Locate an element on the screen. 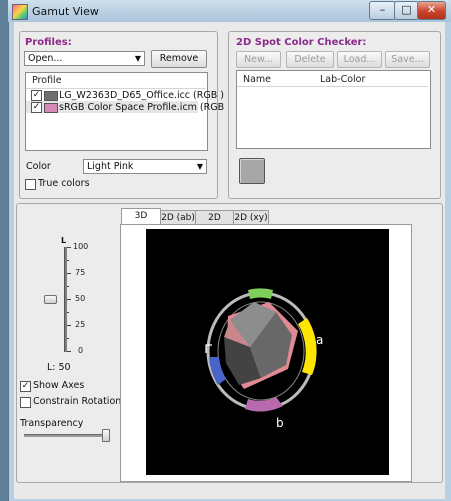 Image resolution: width=451 pixels, height=501 pixels. profile-1-checkbox: ✓ is located at coordinates (36, 95).